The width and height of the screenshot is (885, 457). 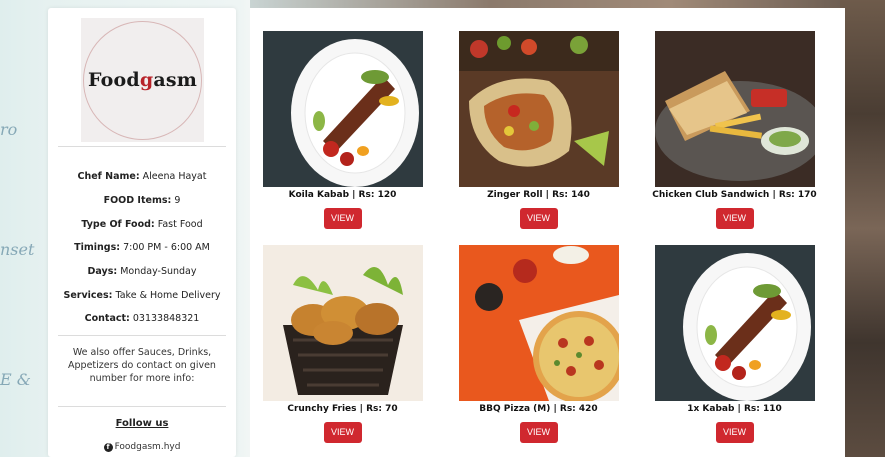 What do you see at coordinates (146, 80) in the screenshot?
I see `logo-accent-letter: g` at bounding box center [146, 80].